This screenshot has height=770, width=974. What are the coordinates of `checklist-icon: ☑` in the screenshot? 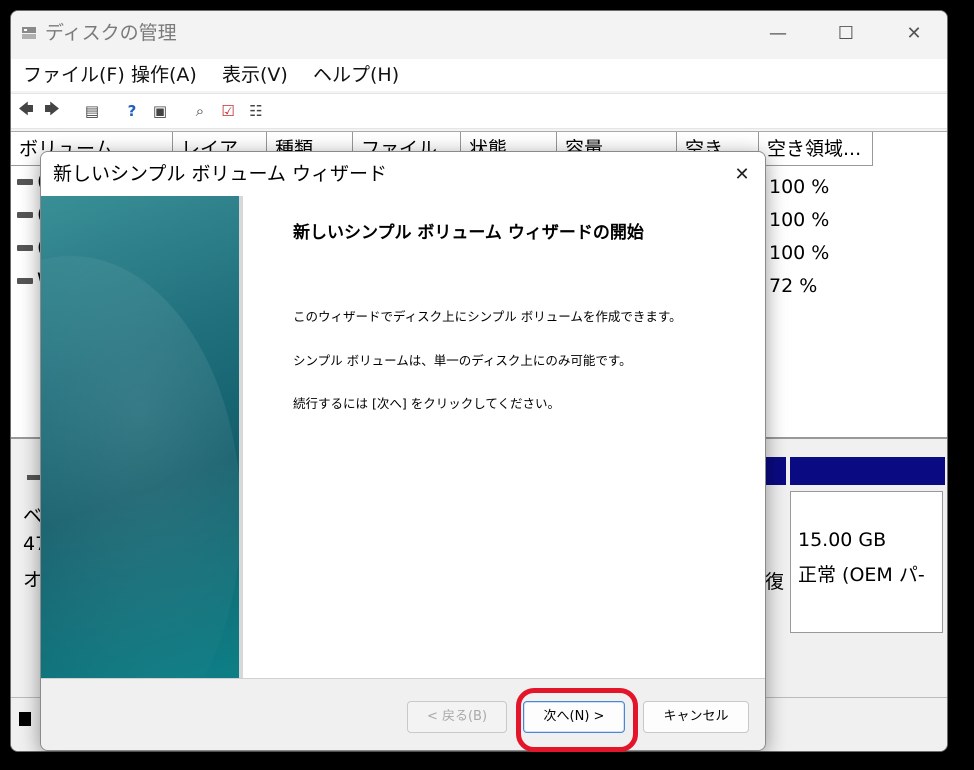 It's located at (228, 111).